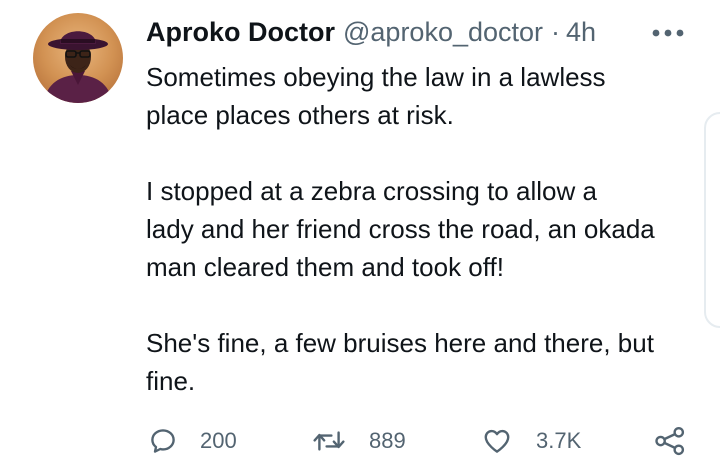  Describe the element at coordinates (163, 441) in the screenshot. I see `reply-icon` at that location.